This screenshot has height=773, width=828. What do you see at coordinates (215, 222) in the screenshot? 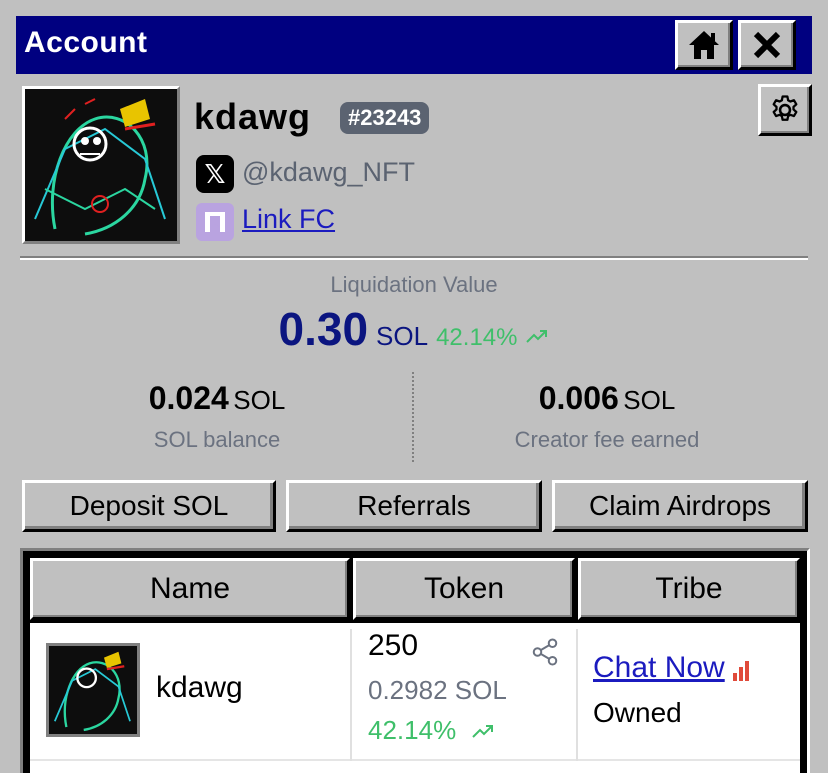
I see `farcaster-icon` at bounding box center [215, 222].